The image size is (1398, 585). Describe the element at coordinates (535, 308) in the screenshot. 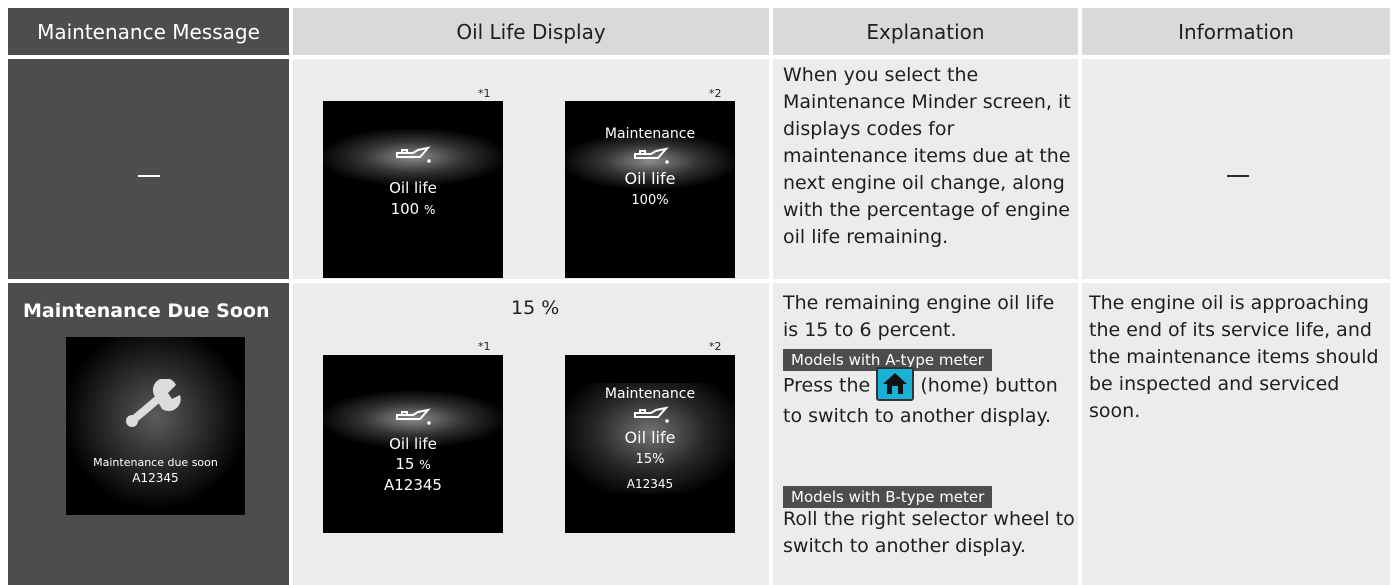

I see `percent-label: 15 %` at that location.